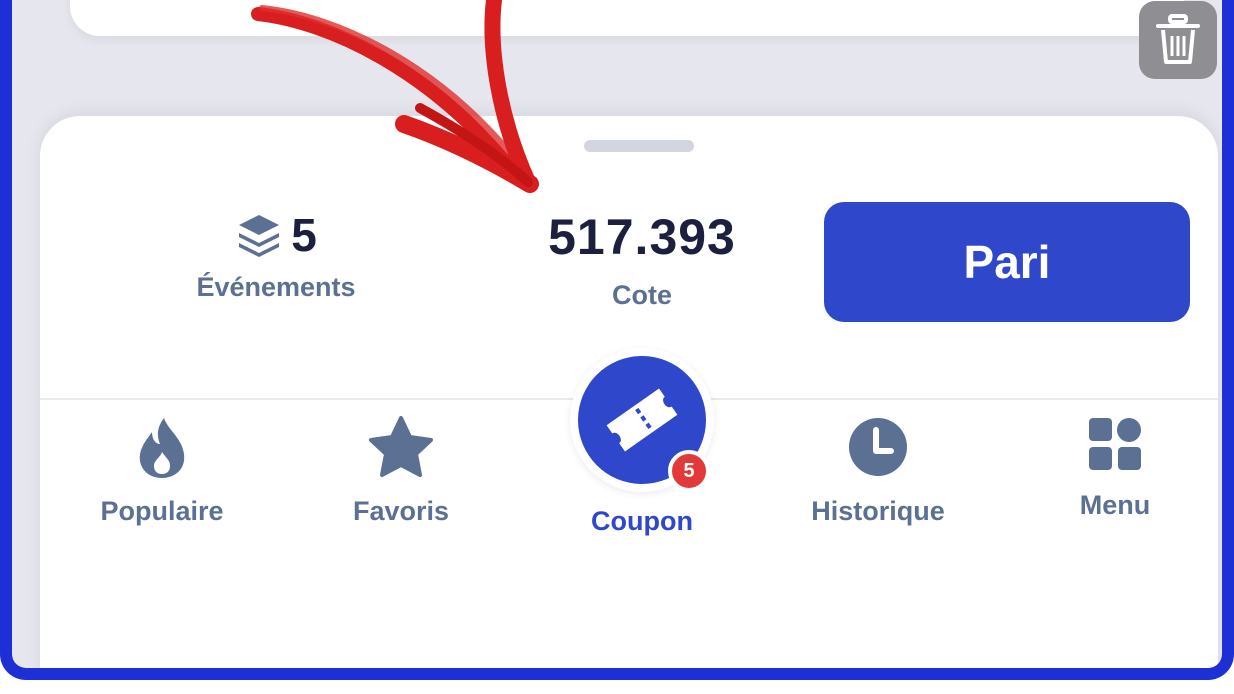 The image size is (1234, 694). I want to click on events-summary: 5 Événements, so click(276, 257).